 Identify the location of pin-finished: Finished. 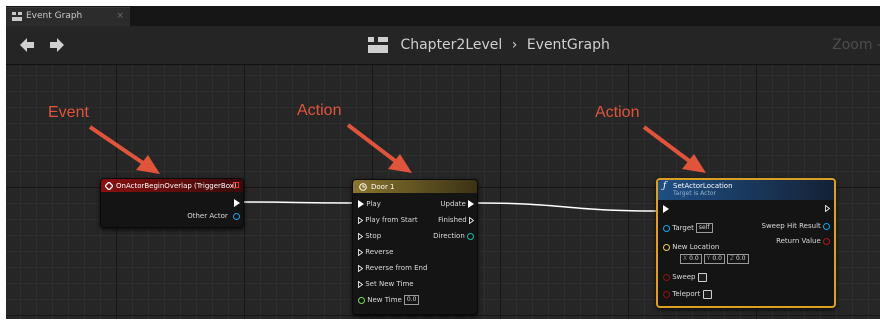
(456, 220).